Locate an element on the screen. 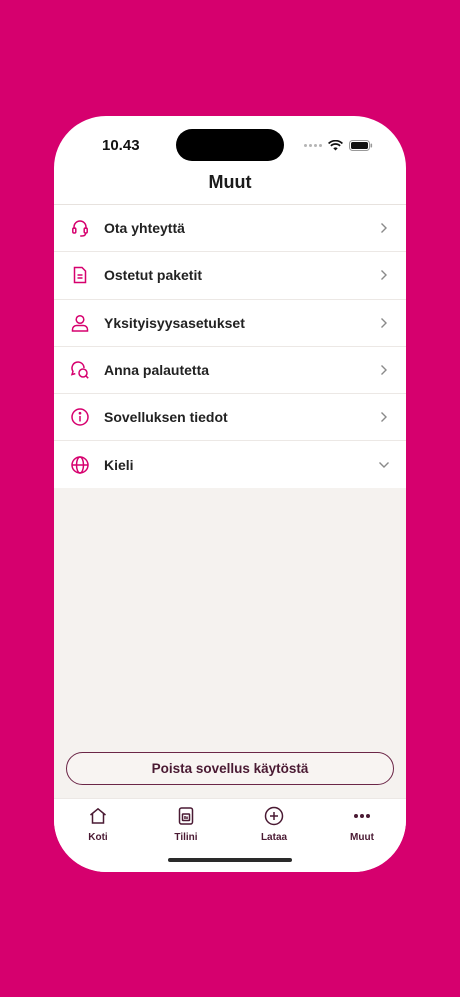 The height and width of the screenshot is (997, 460). more-dots-icon is located at coordinates (362, 816).